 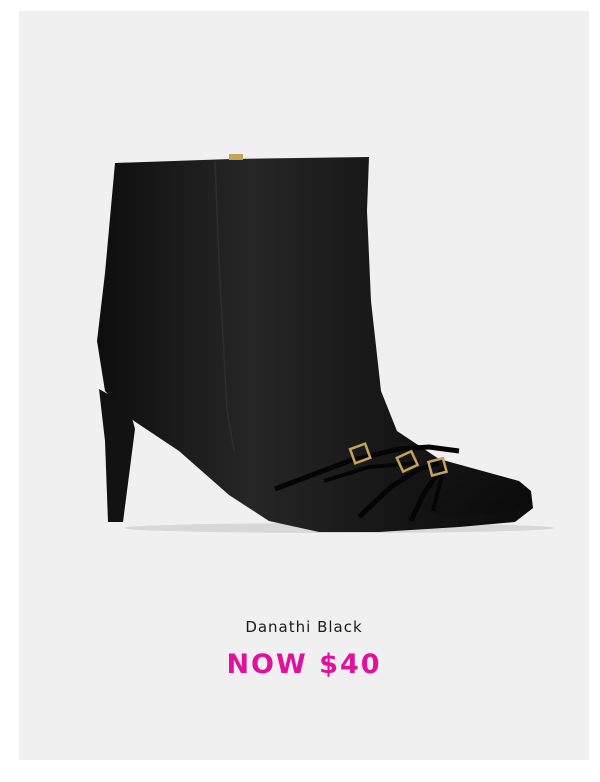 What do you see at coordinates (304, 627) in the screenshot?
I see `product-name: Danathi Black` at bounding box center [304, 627].